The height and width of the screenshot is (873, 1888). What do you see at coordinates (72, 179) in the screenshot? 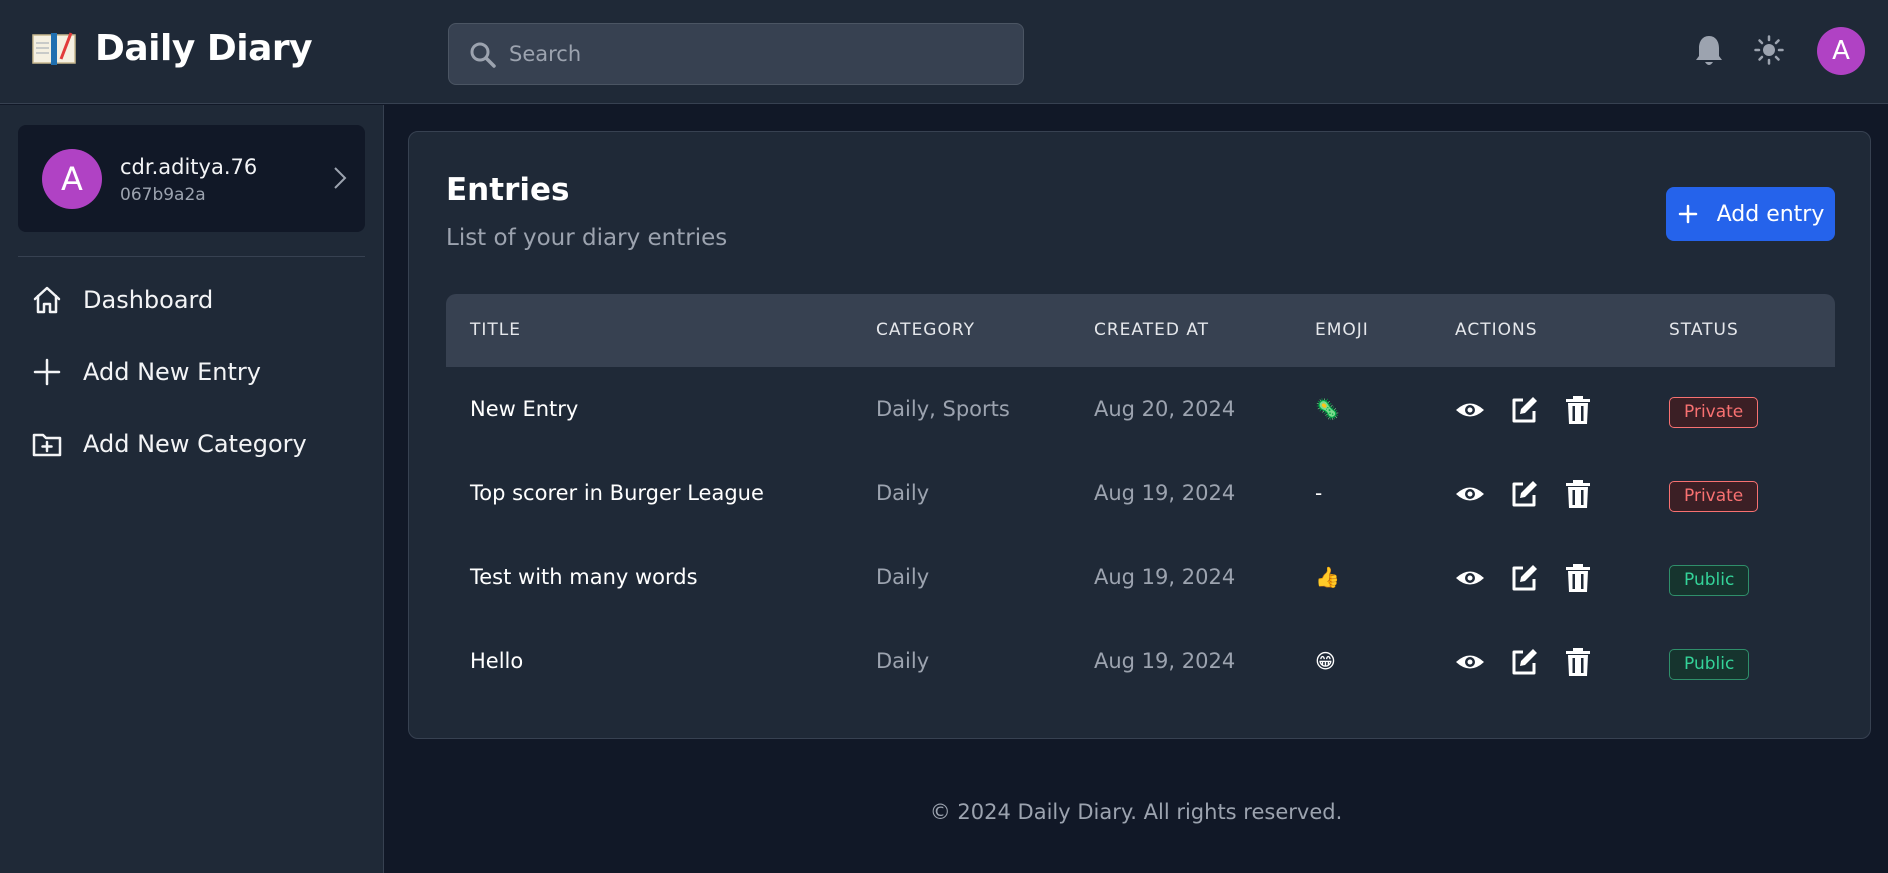
I see `user-avatar: A` at bounding box center [72, 179].